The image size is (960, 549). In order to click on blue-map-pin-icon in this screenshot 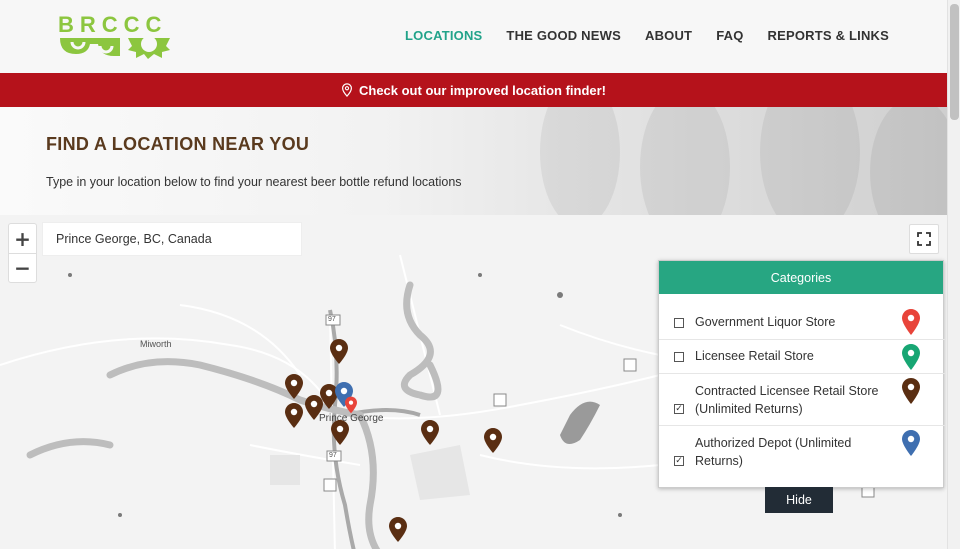, I will do `click(911, 443)`.